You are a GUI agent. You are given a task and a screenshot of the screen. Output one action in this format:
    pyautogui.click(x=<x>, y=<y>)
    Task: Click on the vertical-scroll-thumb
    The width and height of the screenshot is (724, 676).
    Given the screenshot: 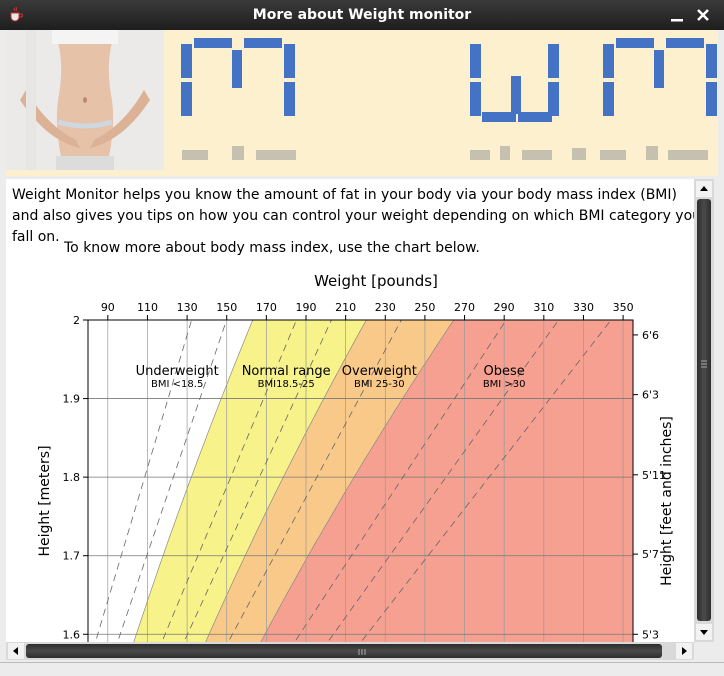 What is the action you would take?
    pyautogui.click(x=704, y=410)
    